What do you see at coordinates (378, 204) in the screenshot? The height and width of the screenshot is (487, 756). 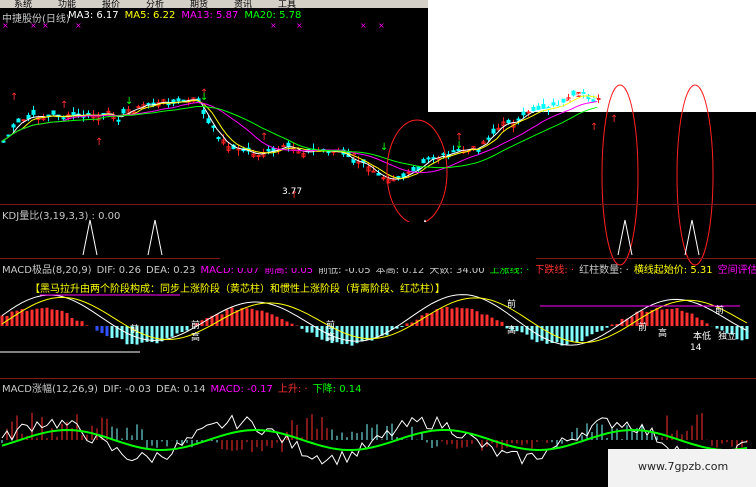 I see `panel-divider` at bounding box center [378, 204].